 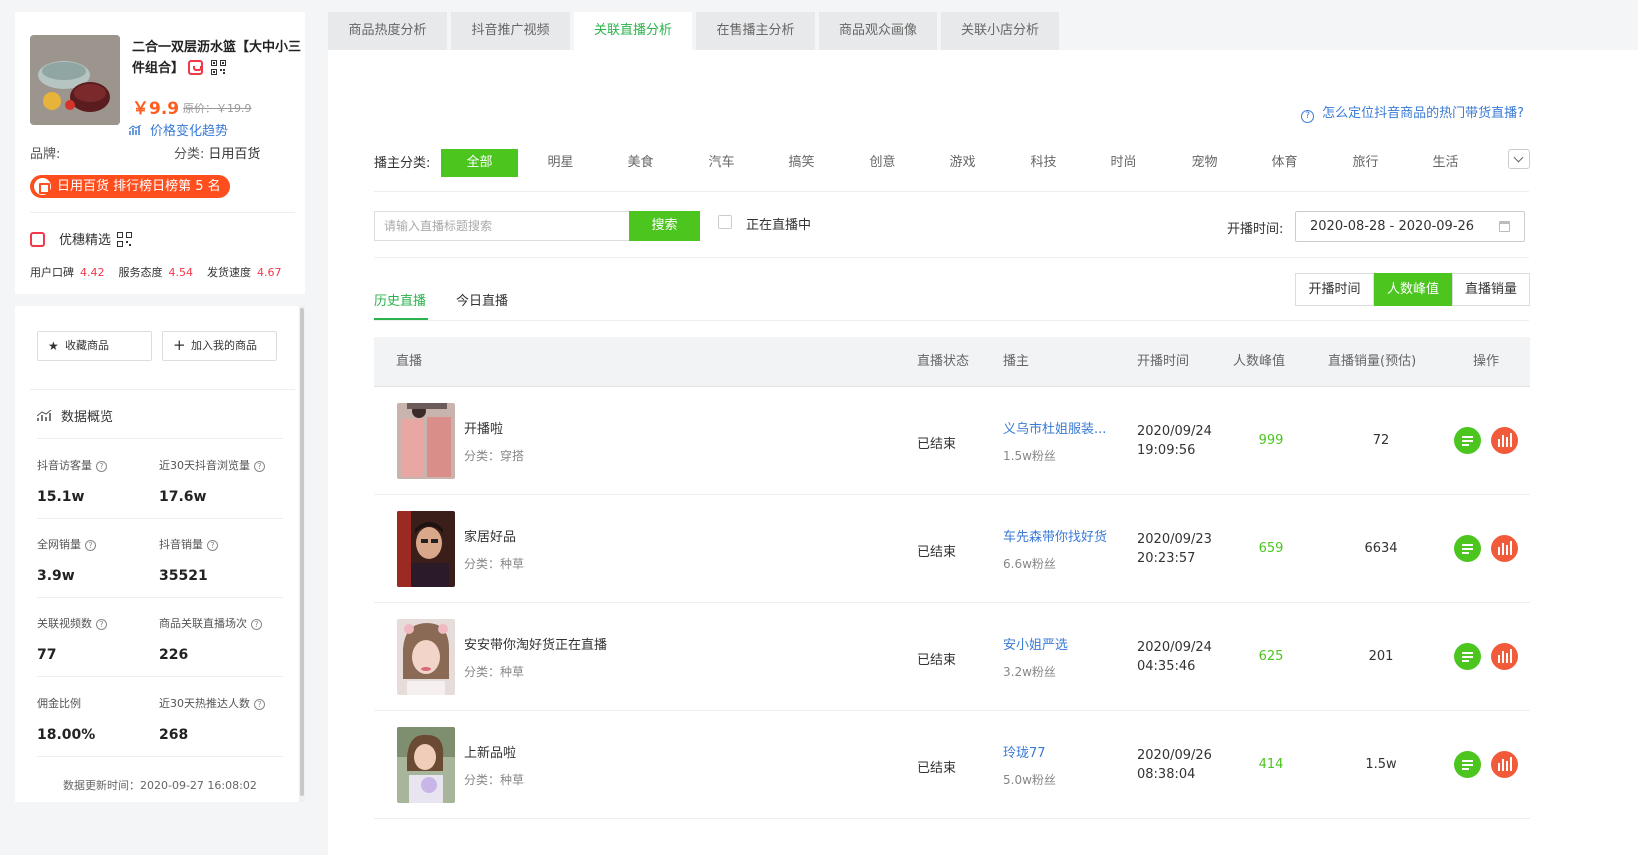 I want to click on date-range-picker: 2020-08-28 - 2020-09-26, so click(x=1410, y=226).